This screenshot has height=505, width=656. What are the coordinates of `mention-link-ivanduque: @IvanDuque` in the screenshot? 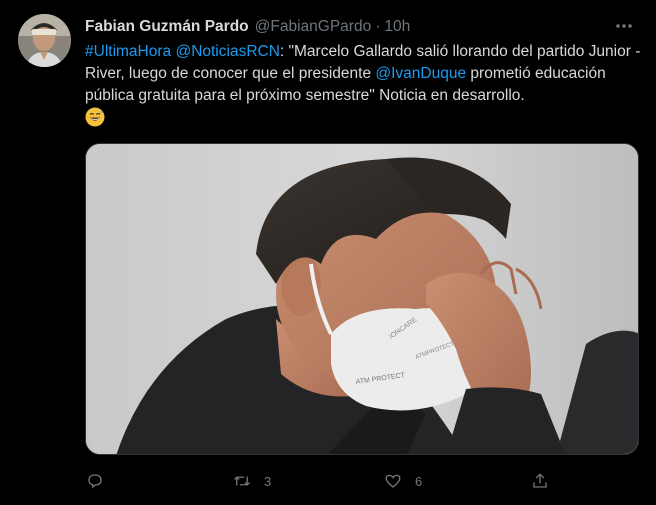 It's located at (420, 73).